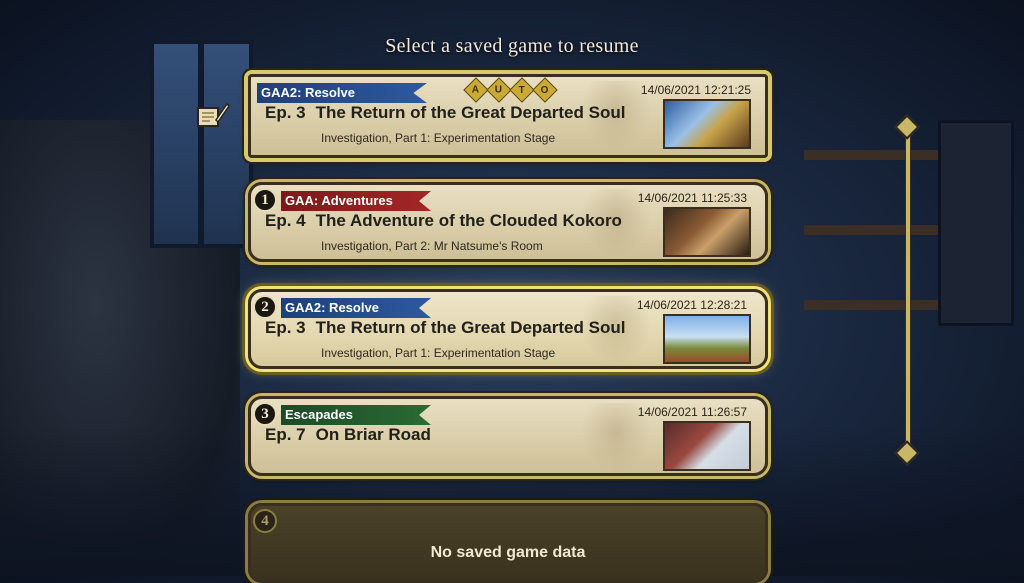 The width and height of the screenshot is (1024, 583). What do you see at coordinates (907, 453) in the screenshot?
I see `chevron-down-icon` at bounding box center [907, 453].